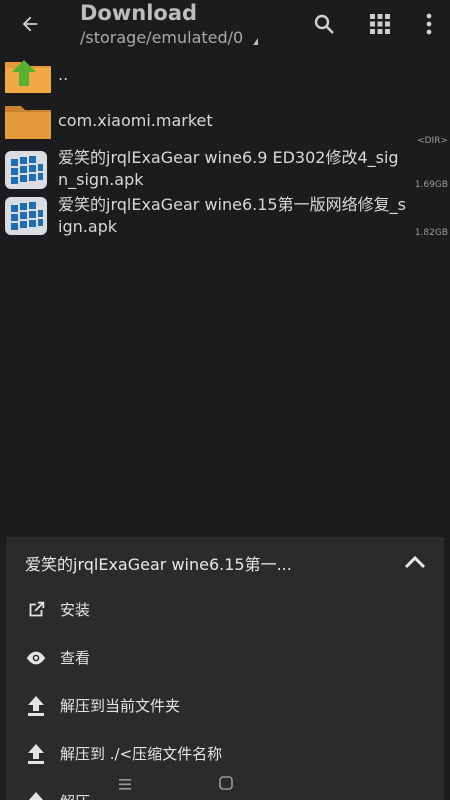  I want to click on eye-icon, so click(36, 658).